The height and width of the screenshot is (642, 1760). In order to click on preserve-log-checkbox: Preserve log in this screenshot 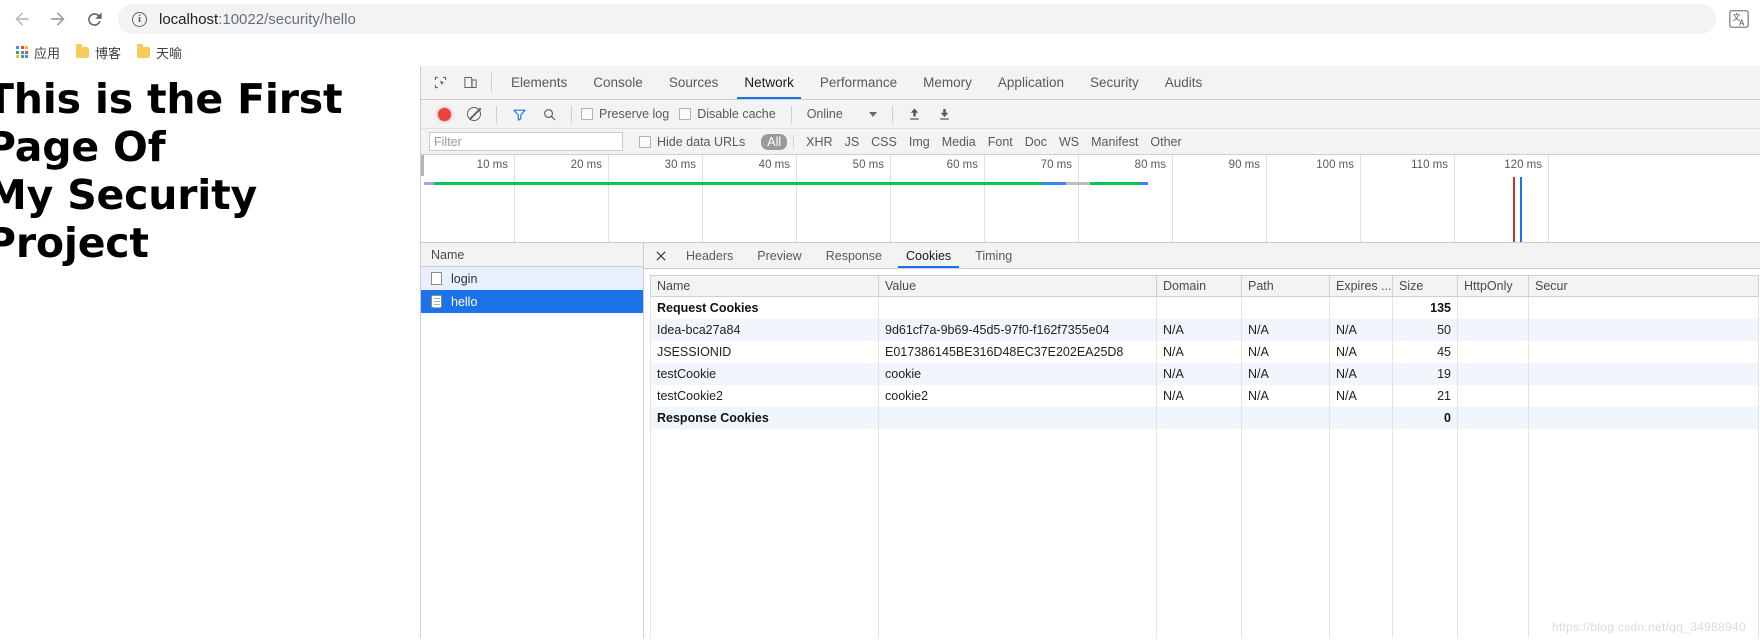, I will do `click(628, 114)`.